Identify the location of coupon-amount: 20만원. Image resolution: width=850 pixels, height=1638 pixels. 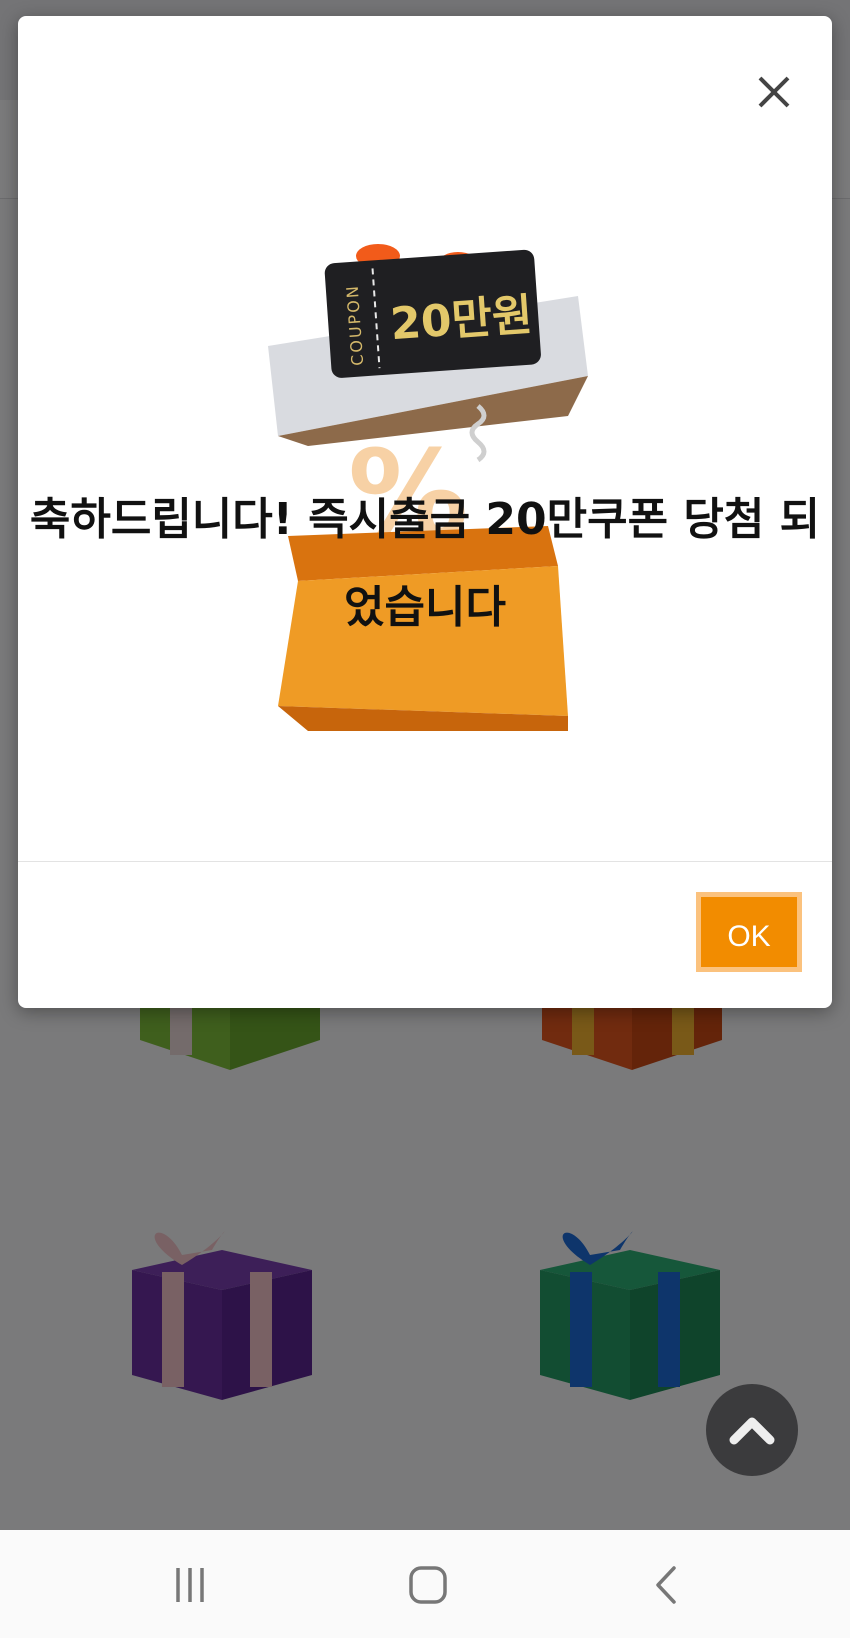
(461, 319).